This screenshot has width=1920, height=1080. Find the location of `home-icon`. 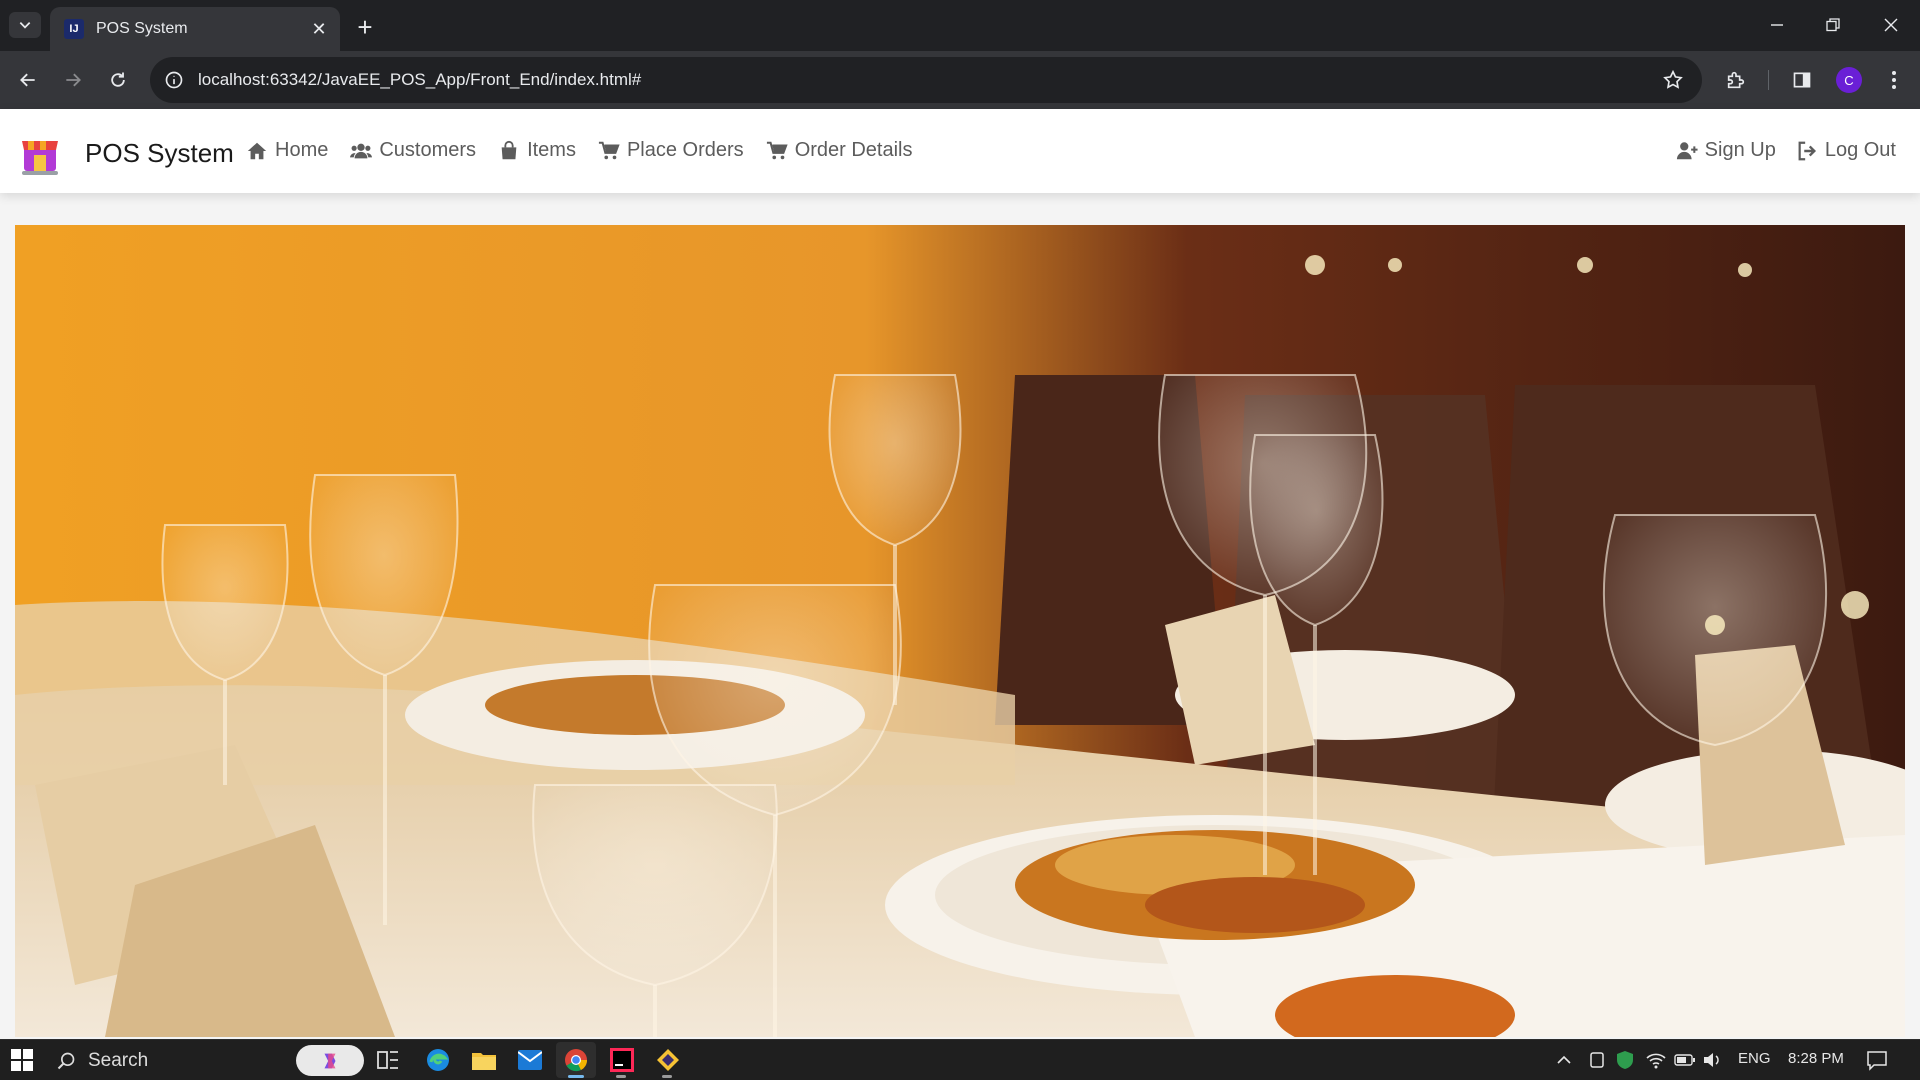

home-icon is located at coordinates (257, 150).